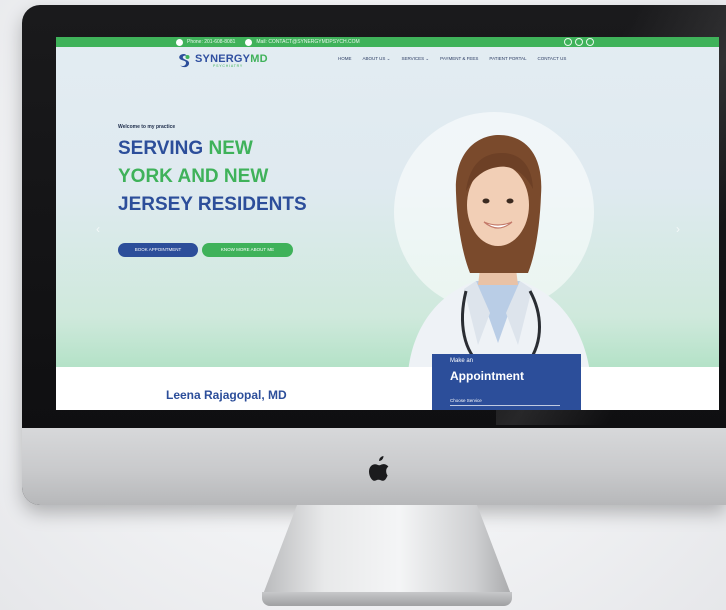 Image resolution: width=726 pixels, height=610 pixels. What do you see at coordinates (212, 204) in the screenshot?
I see `headline-part: JERSEY RESIDENTS` at bounding box center [212, 204].